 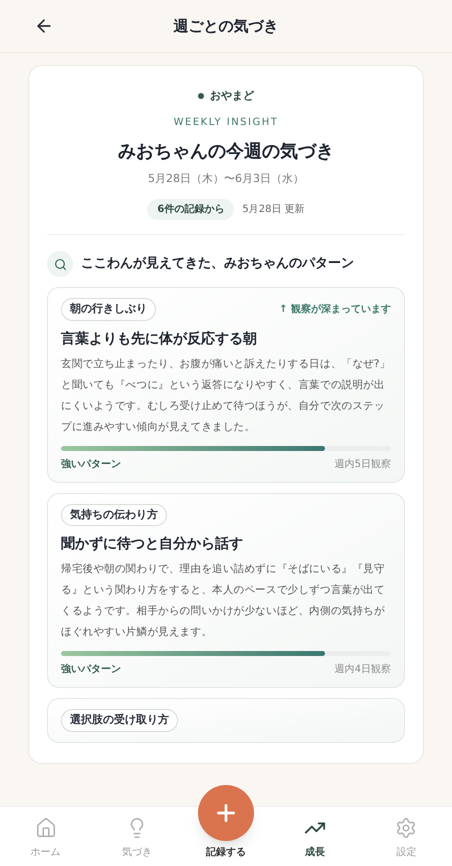 I want to click on observed-days: 週内4日観察, so click(x=362, y=669).